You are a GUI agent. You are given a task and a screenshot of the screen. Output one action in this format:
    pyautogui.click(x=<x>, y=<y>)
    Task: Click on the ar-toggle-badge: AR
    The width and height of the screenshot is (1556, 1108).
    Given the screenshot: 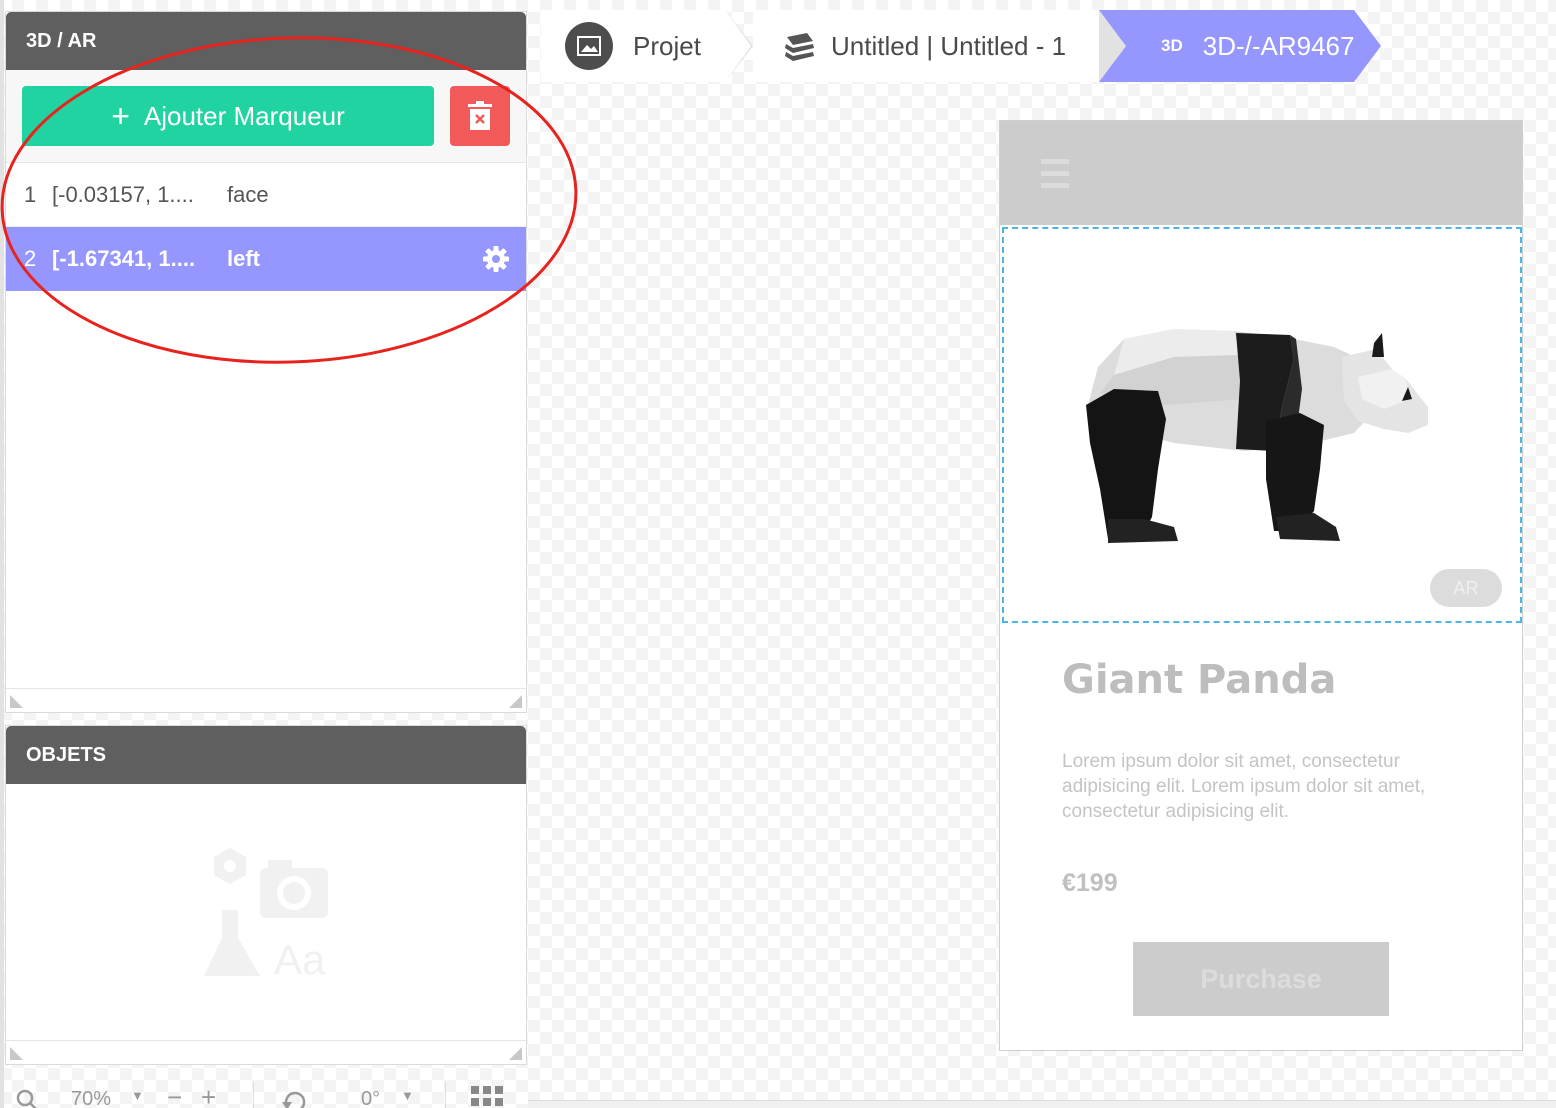 What is the action you would take?
    pyautogui.click(x=1466, y=588)
    